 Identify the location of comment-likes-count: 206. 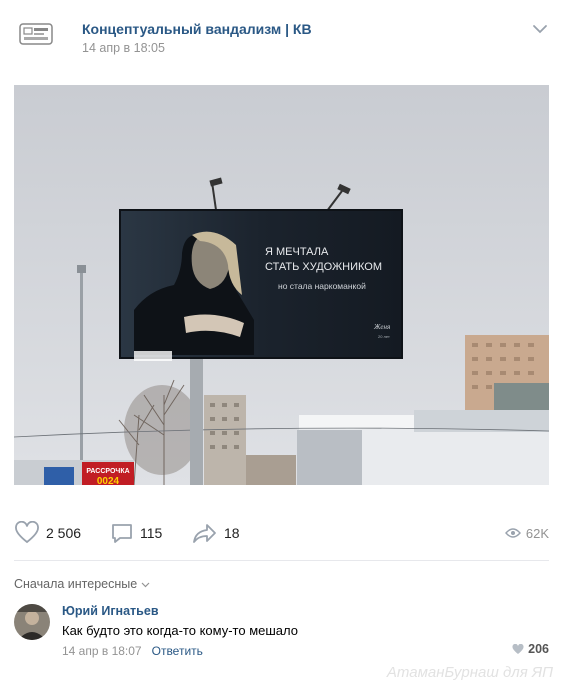
(538, 649).